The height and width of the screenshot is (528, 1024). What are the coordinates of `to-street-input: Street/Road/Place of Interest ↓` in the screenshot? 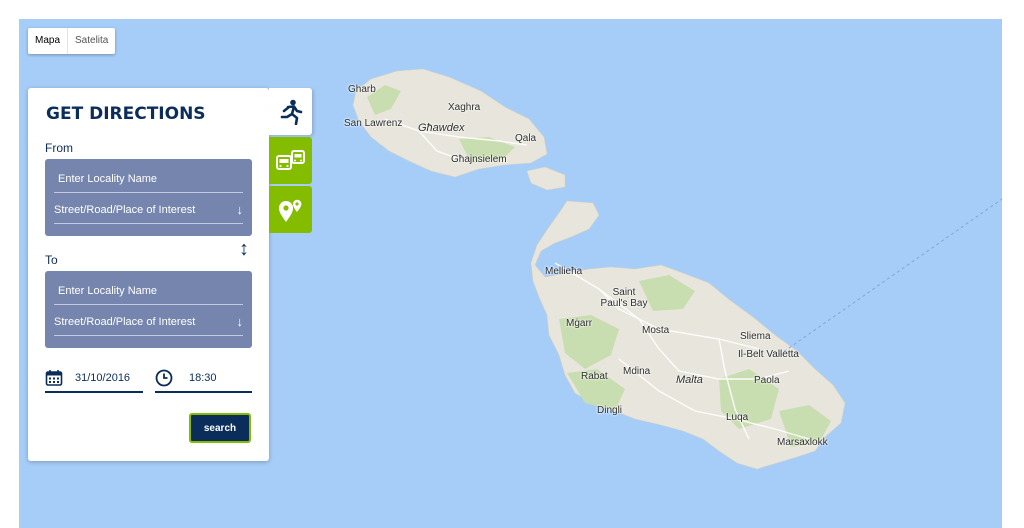 It's located at (148, 322).